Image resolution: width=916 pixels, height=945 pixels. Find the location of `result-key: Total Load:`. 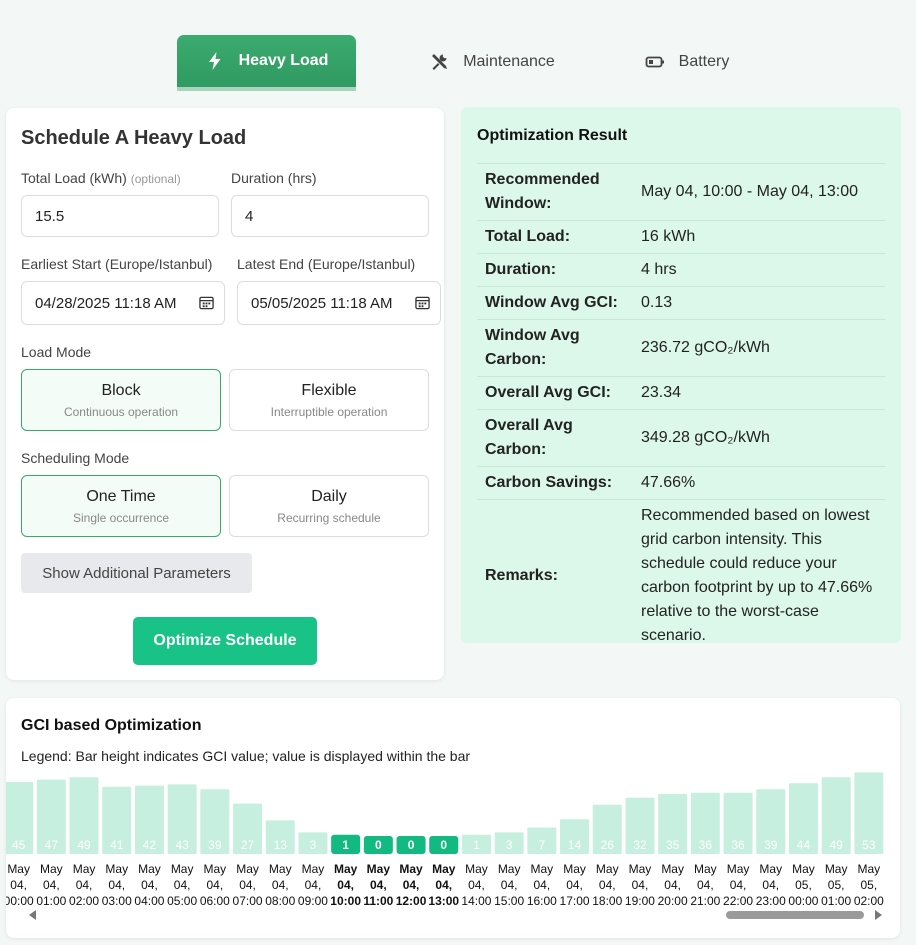

result-key: Total Load: is located at coordinates (559, 237).